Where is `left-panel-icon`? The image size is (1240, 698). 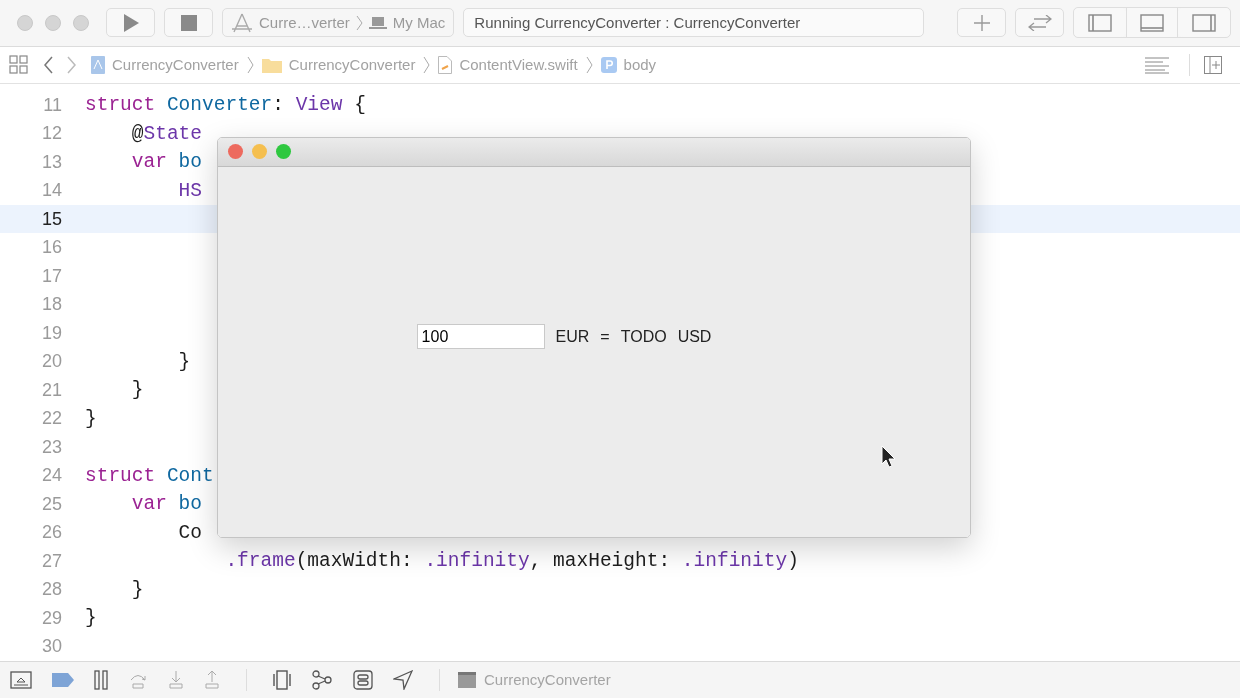 left-panel-icon is located at coordinates (1100, 22).